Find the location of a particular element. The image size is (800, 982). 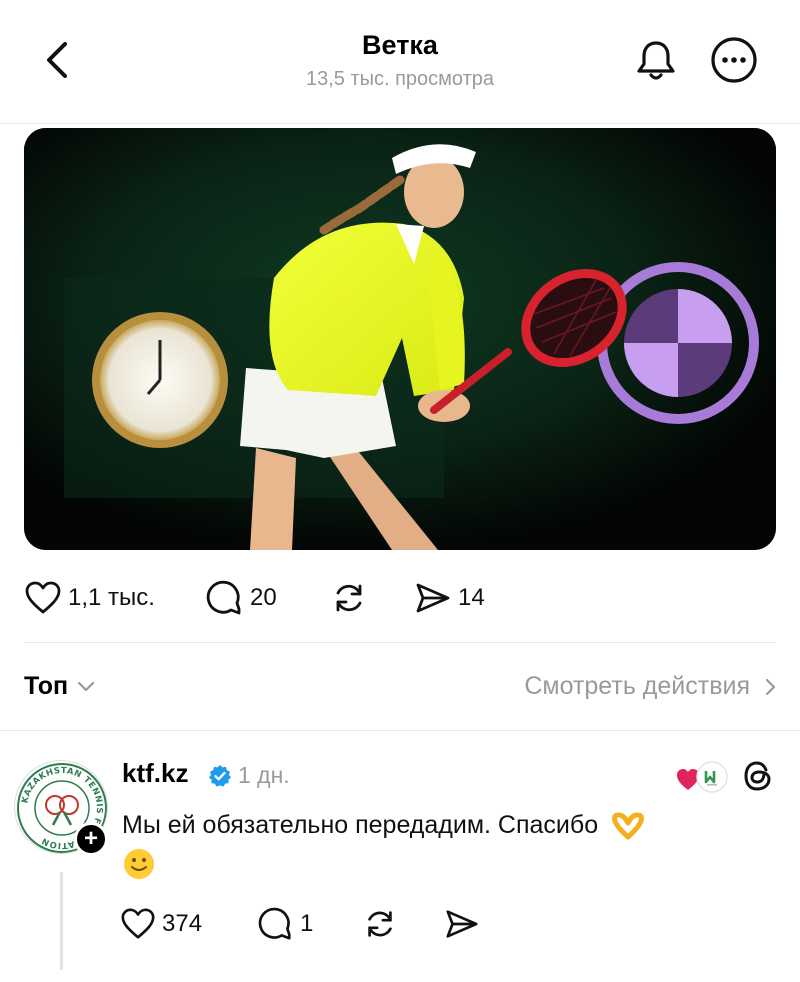

view-activity-label: Смотреть действия is located at coordinates (637, 686).